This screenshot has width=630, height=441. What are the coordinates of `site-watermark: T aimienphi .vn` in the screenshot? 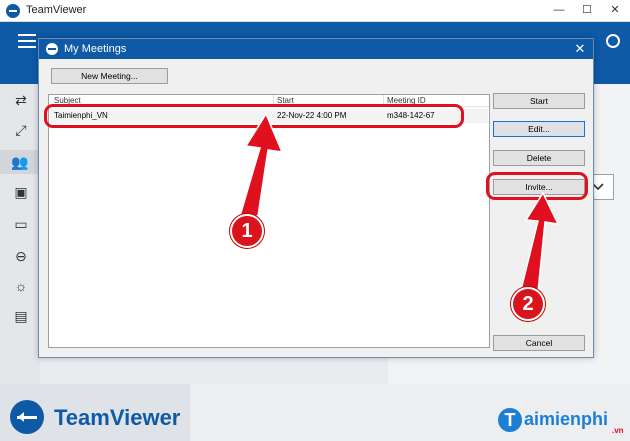 It's located at (562, 422).